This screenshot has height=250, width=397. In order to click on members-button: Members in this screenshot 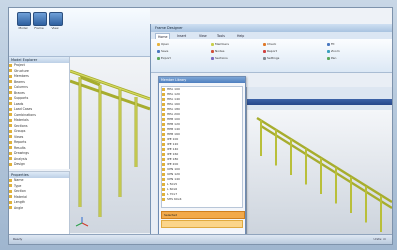, I will do `click(220, 44)`.